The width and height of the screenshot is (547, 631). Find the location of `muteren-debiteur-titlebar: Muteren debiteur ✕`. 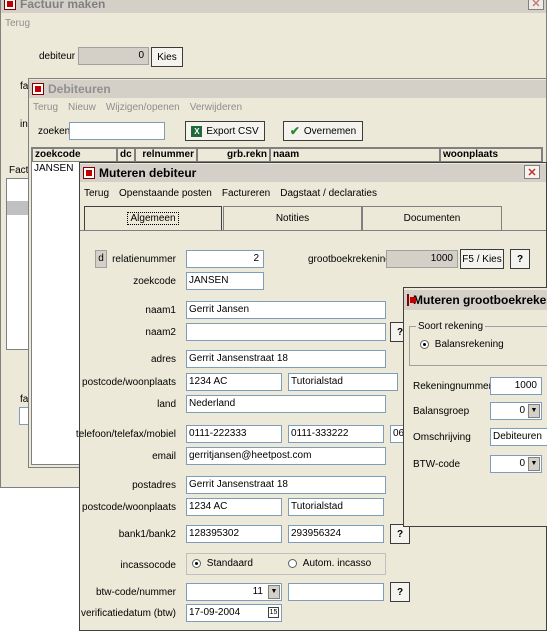

muteren-debiteur-titlebar: Muteren debiteur ✕ is located at coordinates (313, 173).